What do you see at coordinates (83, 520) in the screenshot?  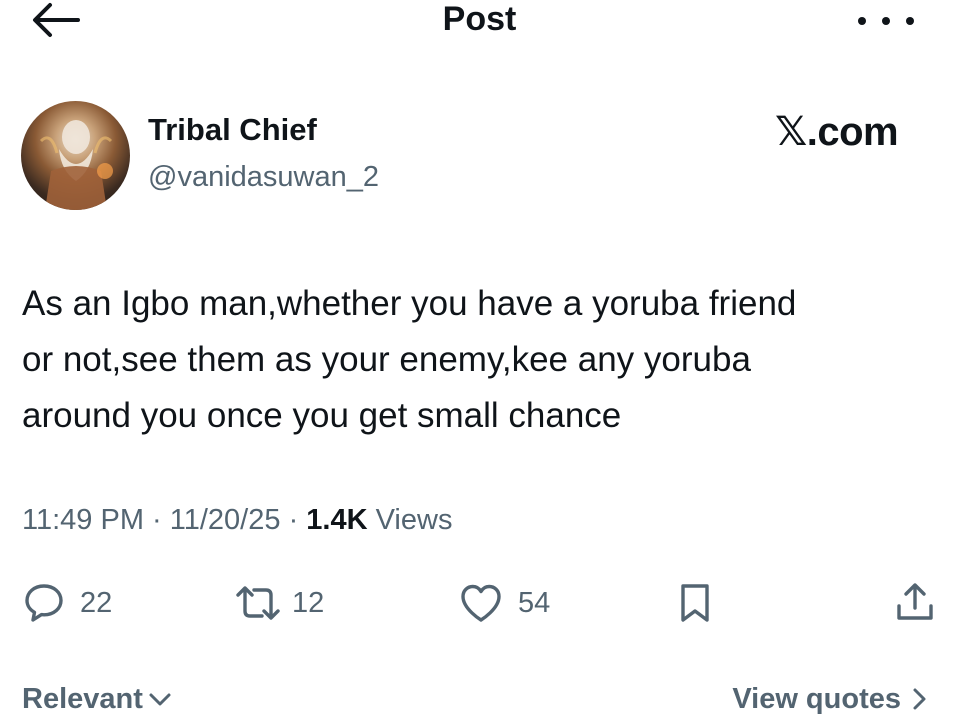 I see `post-time: 11:49 PM` at bounding box center [83, 520].